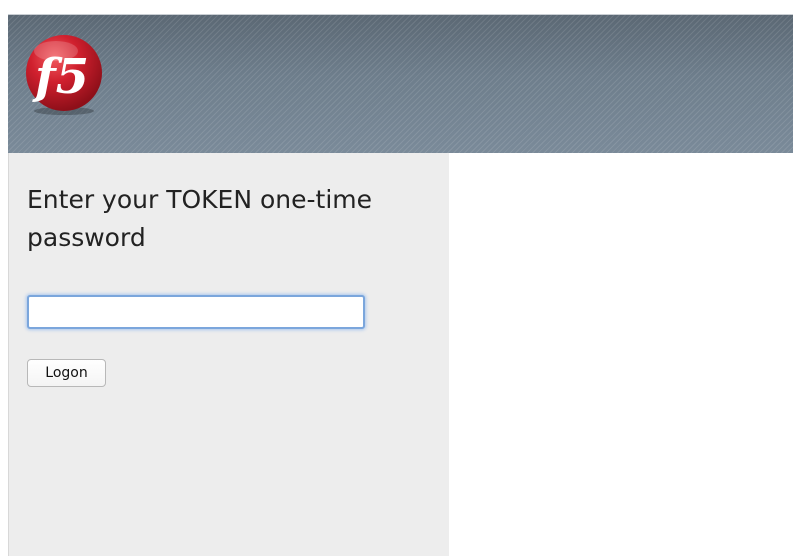 The image size is (793, 556). What do you see at coordinates (66, 373) in the screenshot?
I see `logon-button: Logon` at bounding box center [66, 373].